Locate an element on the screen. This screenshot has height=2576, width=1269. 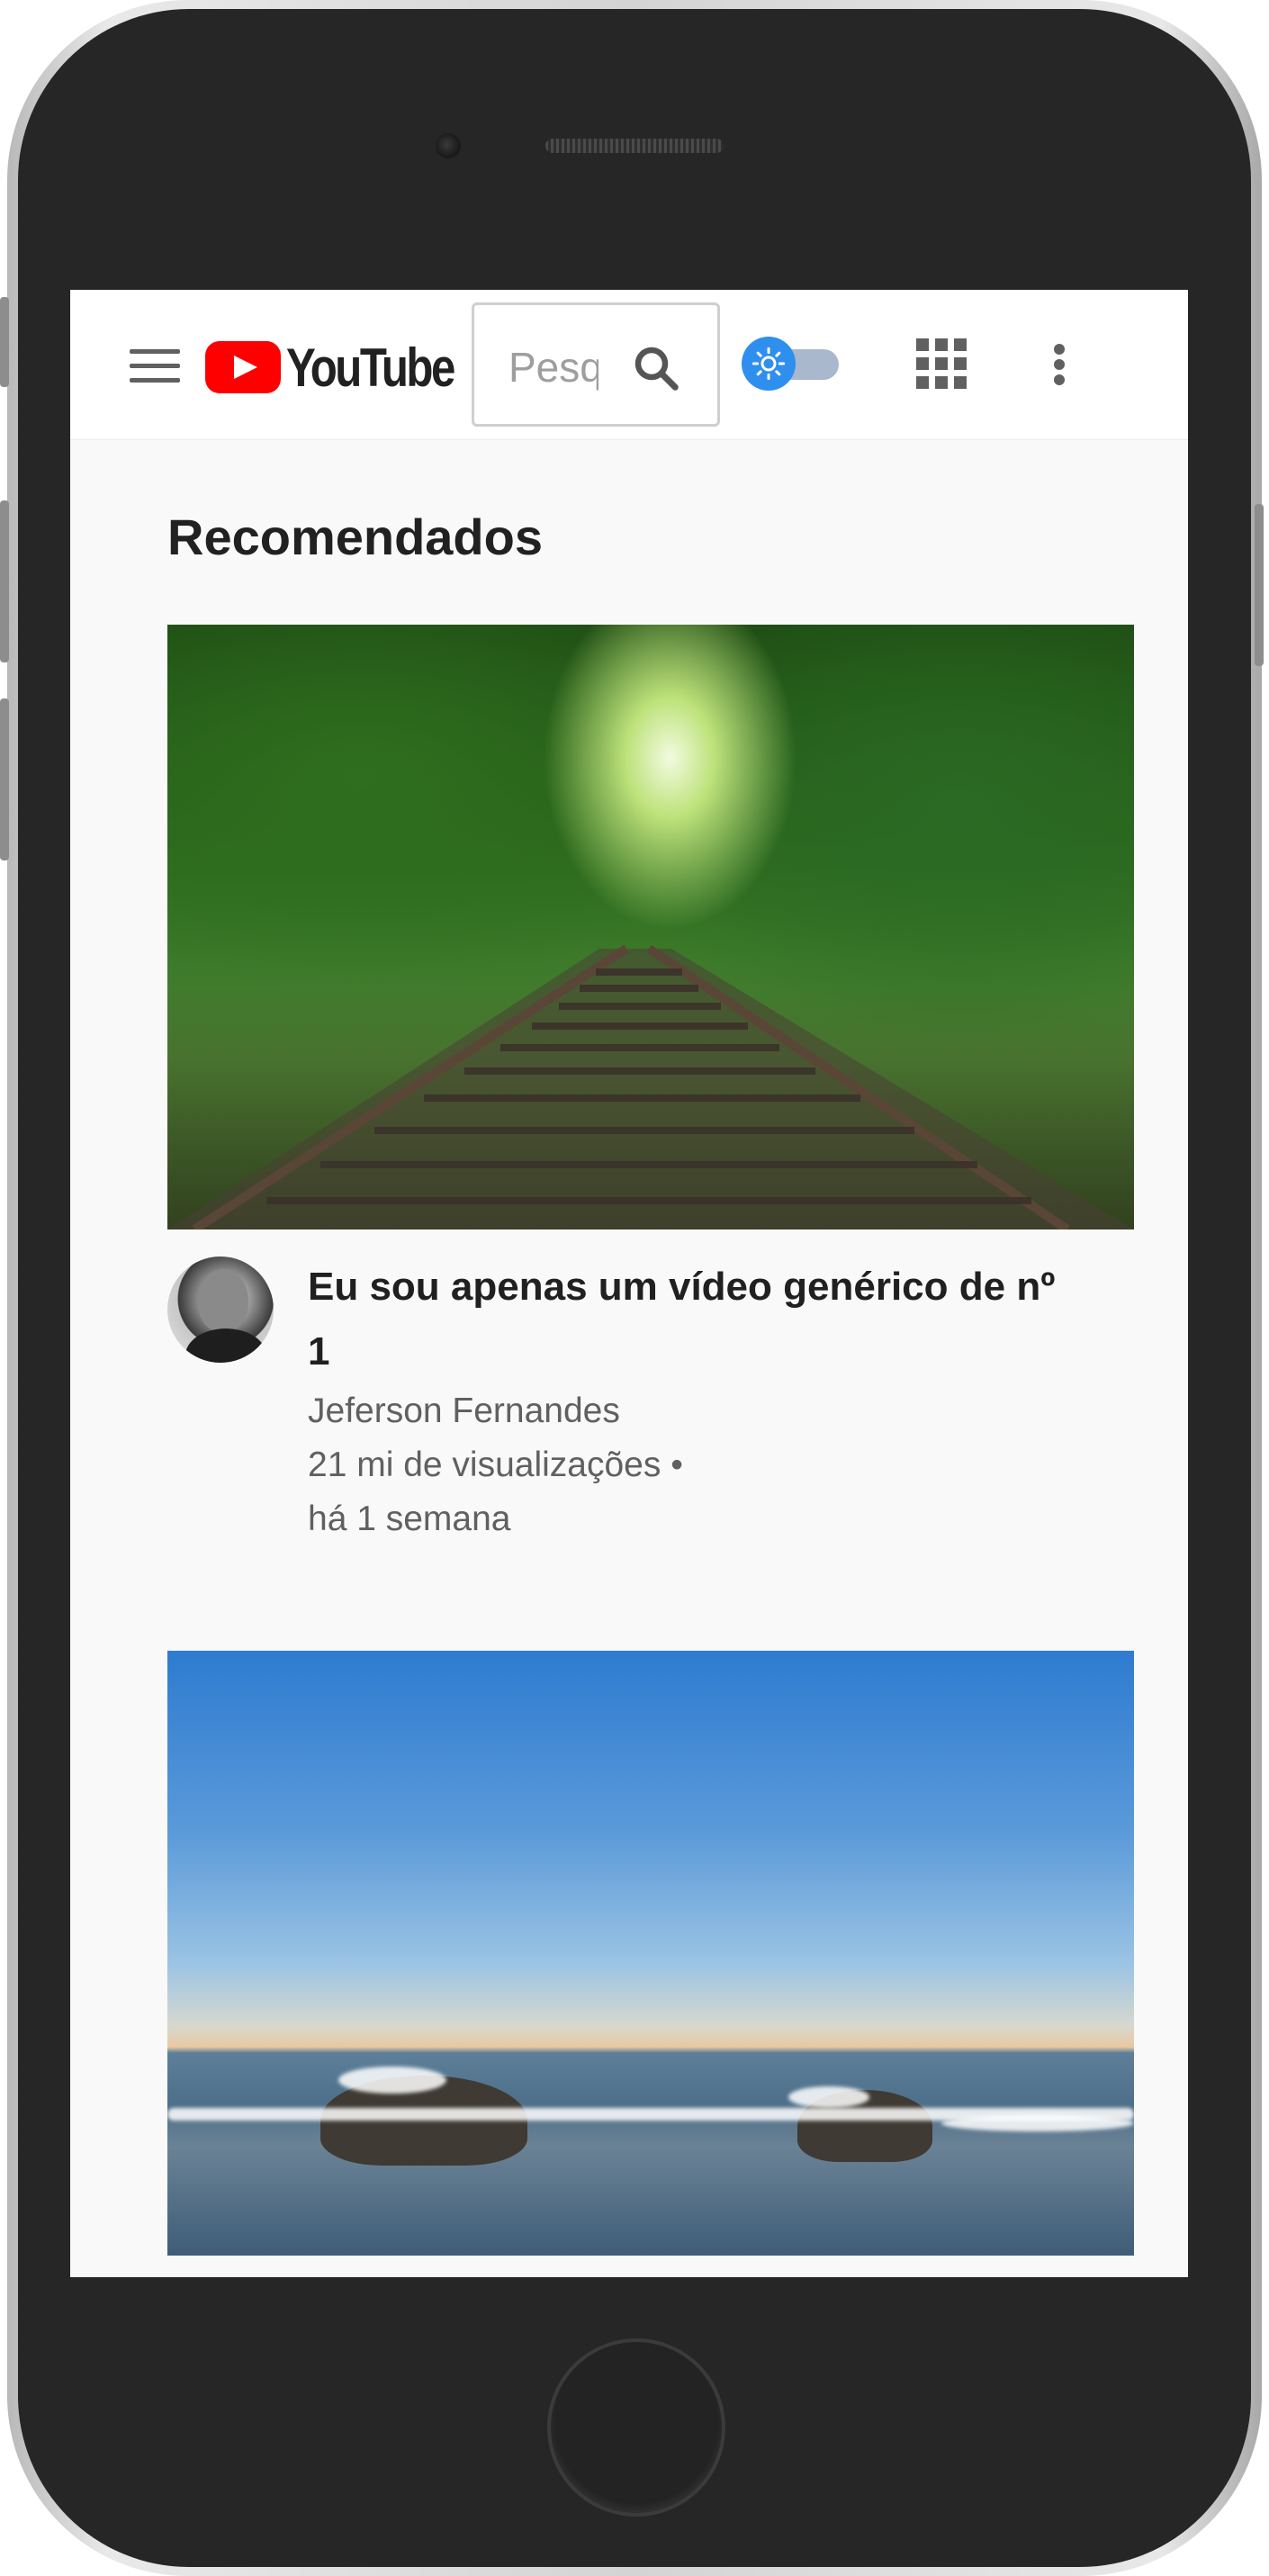
logo-text: YouTube is located at coordinates (370, 367).